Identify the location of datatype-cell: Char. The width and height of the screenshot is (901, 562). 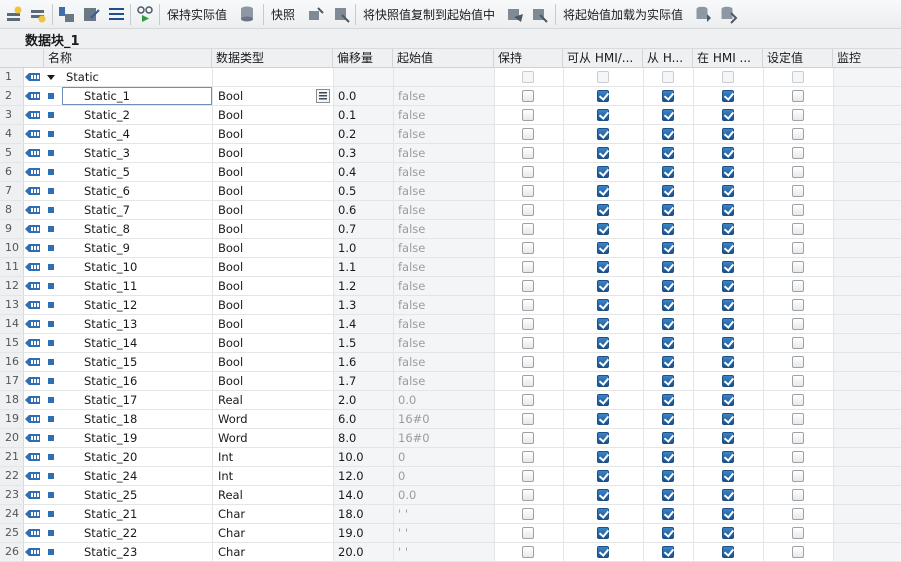
(272, 552).